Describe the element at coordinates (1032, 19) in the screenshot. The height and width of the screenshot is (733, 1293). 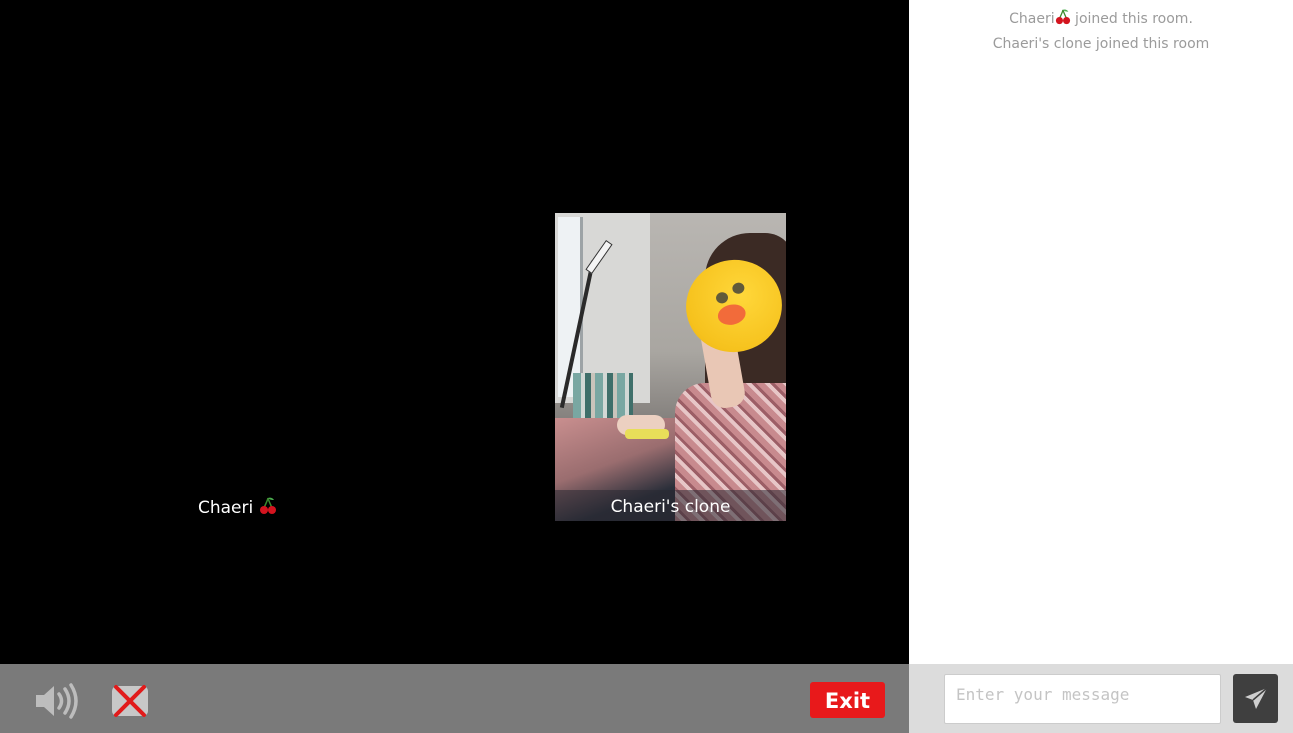
I see `chat-message-name: Chaeri` at that location.